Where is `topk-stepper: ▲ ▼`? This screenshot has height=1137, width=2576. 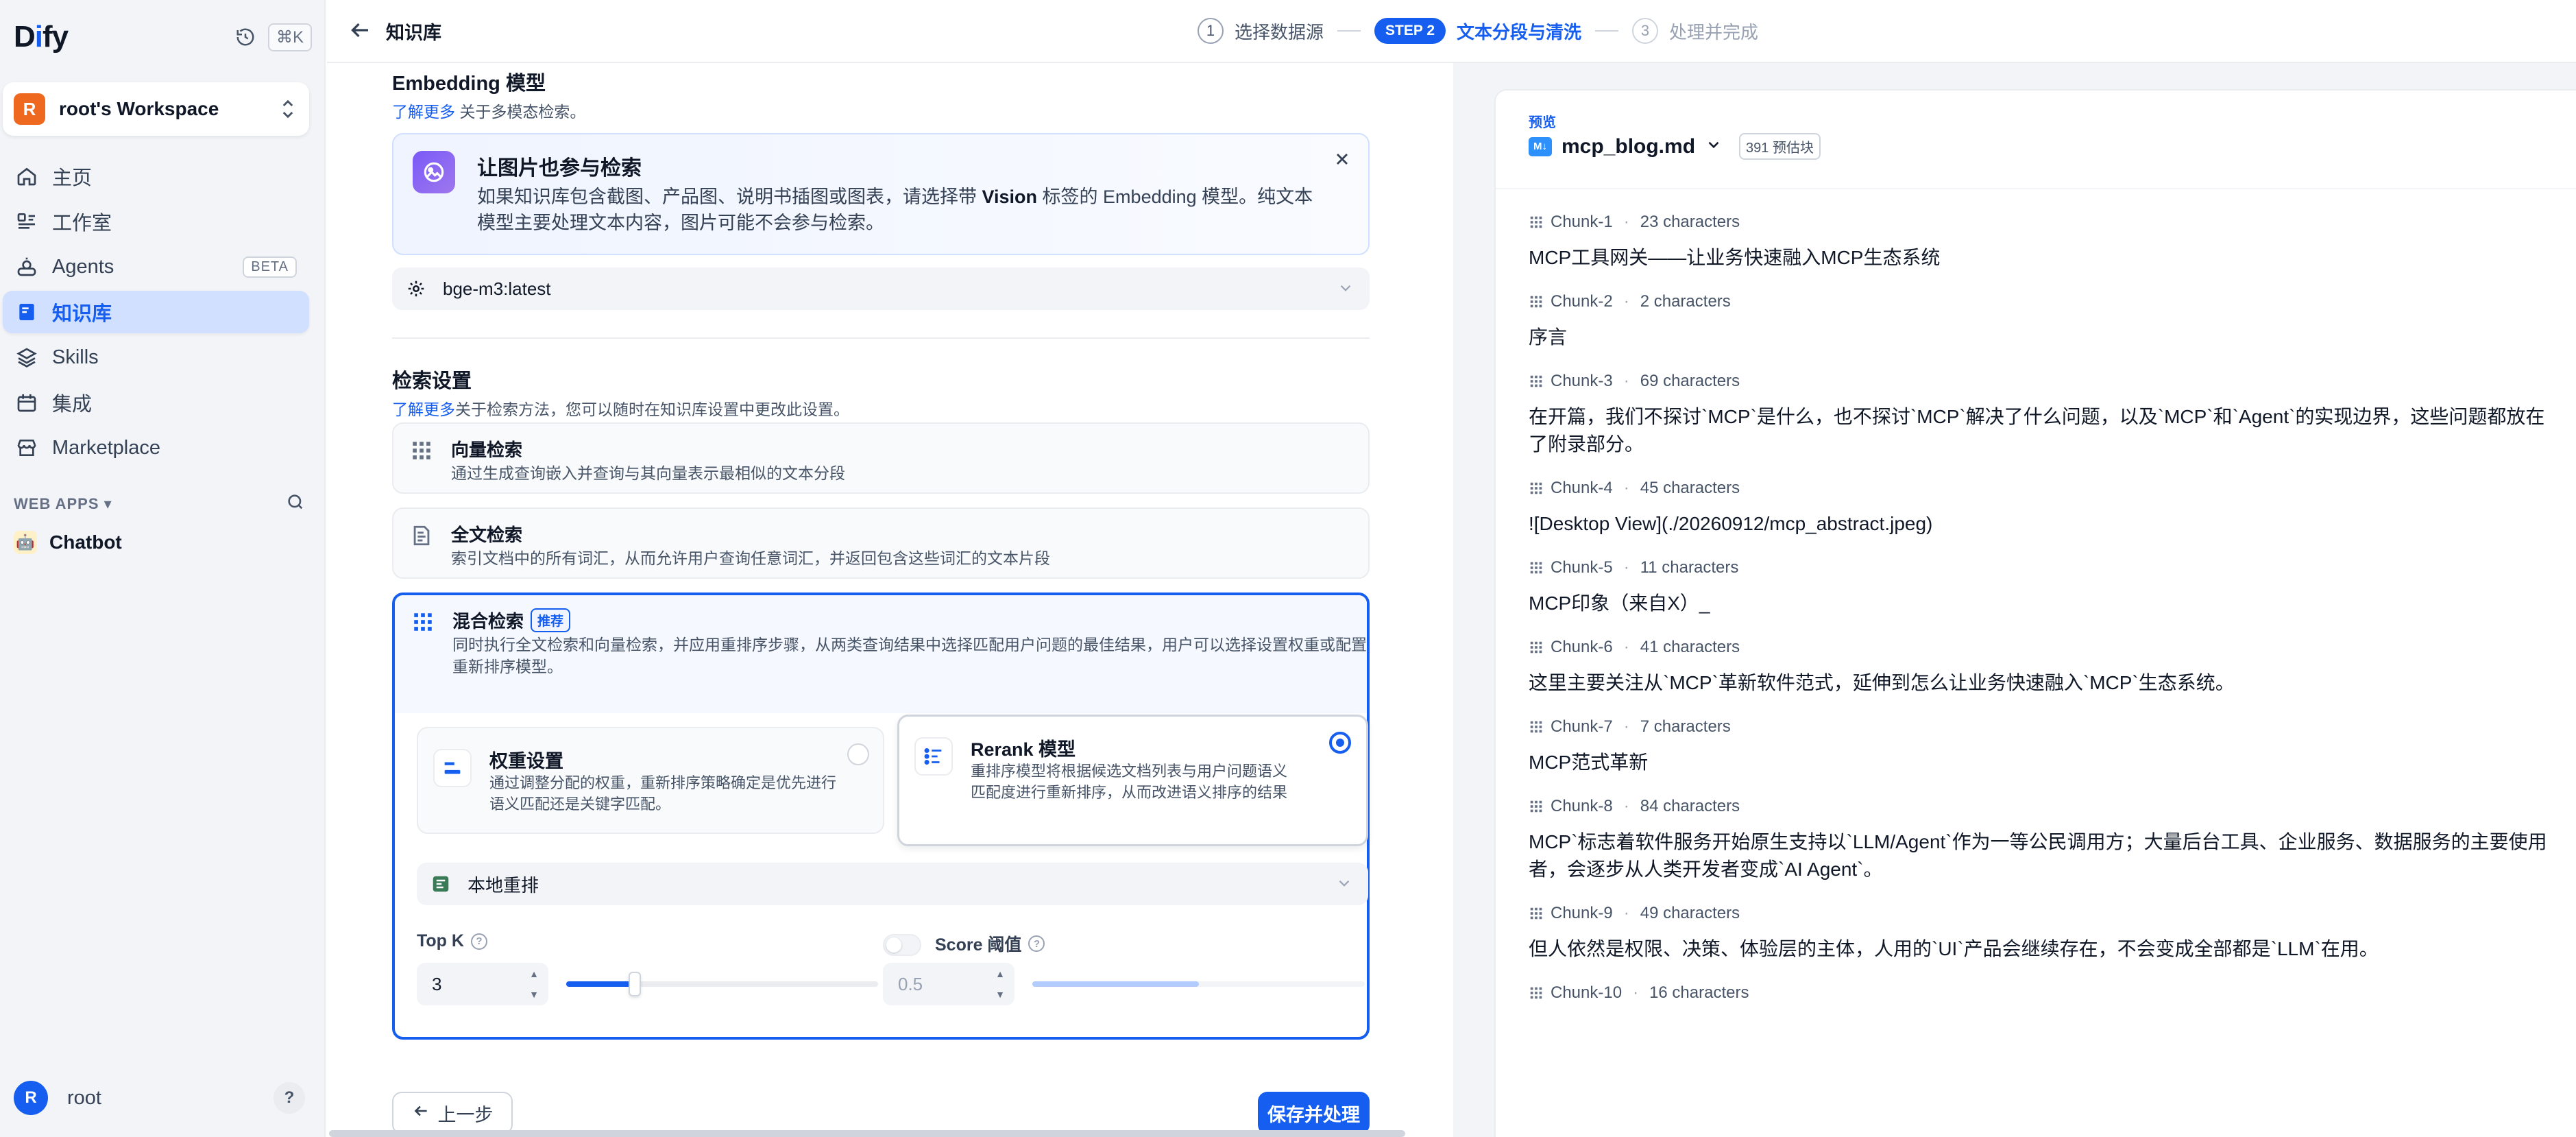
topk-stepper: ▲ ▼ is located at coordinates (534, 984).